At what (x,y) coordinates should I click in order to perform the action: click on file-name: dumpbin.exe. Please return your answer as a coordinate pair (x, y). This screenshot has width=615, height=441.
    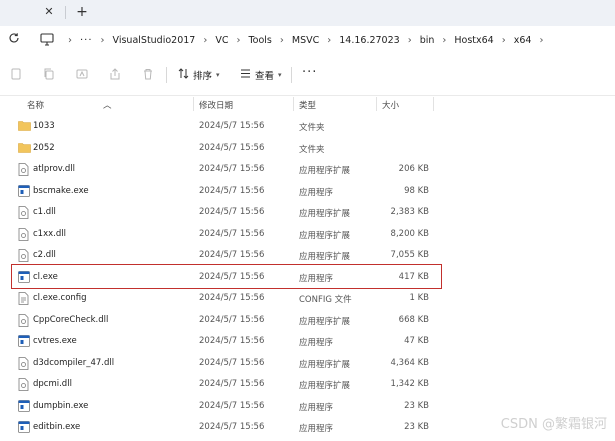
    Looking at the image, I should click on (61, 405).